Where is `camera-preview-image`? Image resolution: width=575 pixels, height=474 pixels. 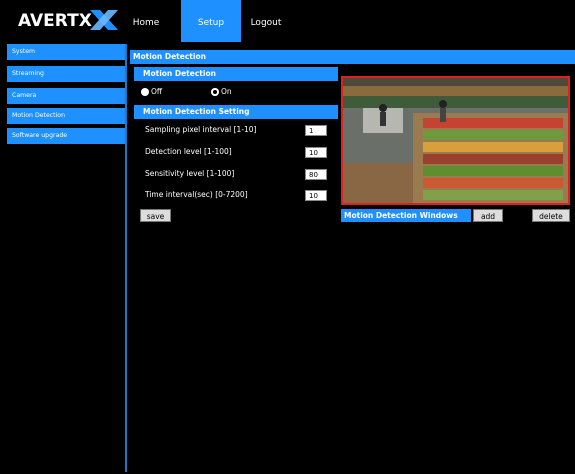 camera-preview-image is located at coordinates (455, 140).